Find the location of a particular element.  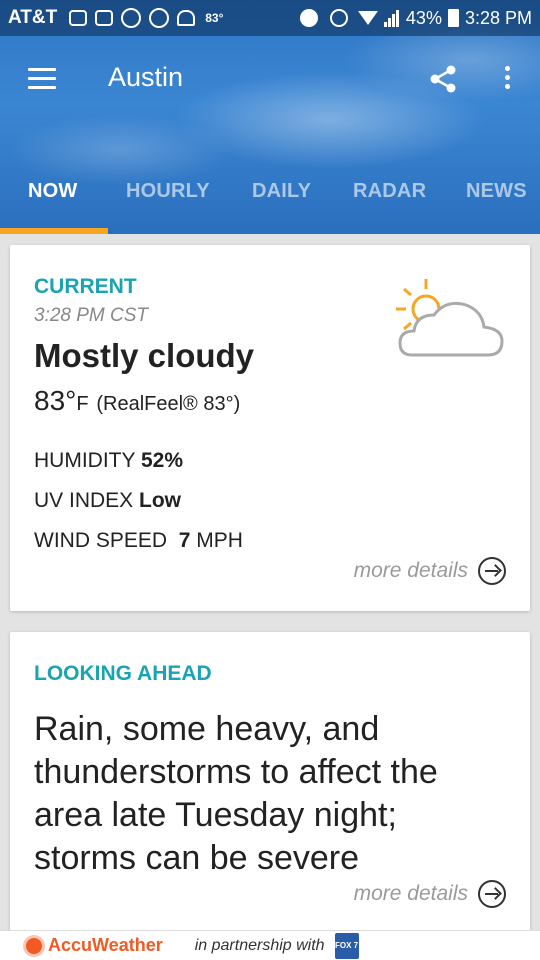

tab-news: NEWS is located at coordinates (496, 191).